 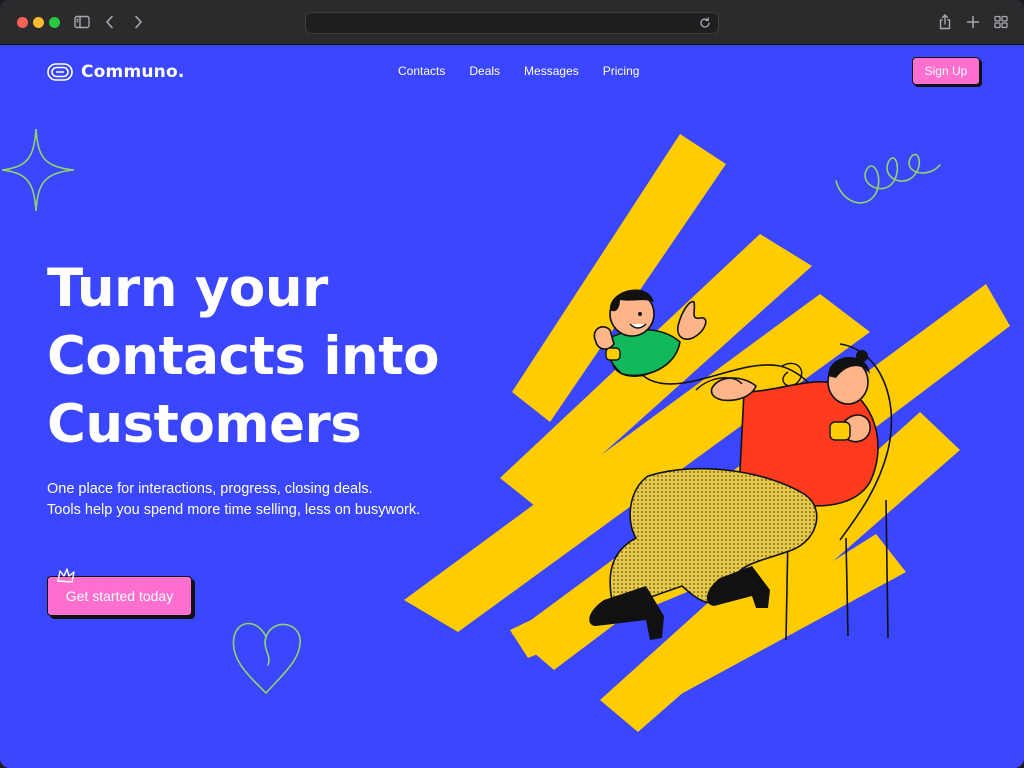 I want to click on browser-toolbar, so click(x=512, y=22).